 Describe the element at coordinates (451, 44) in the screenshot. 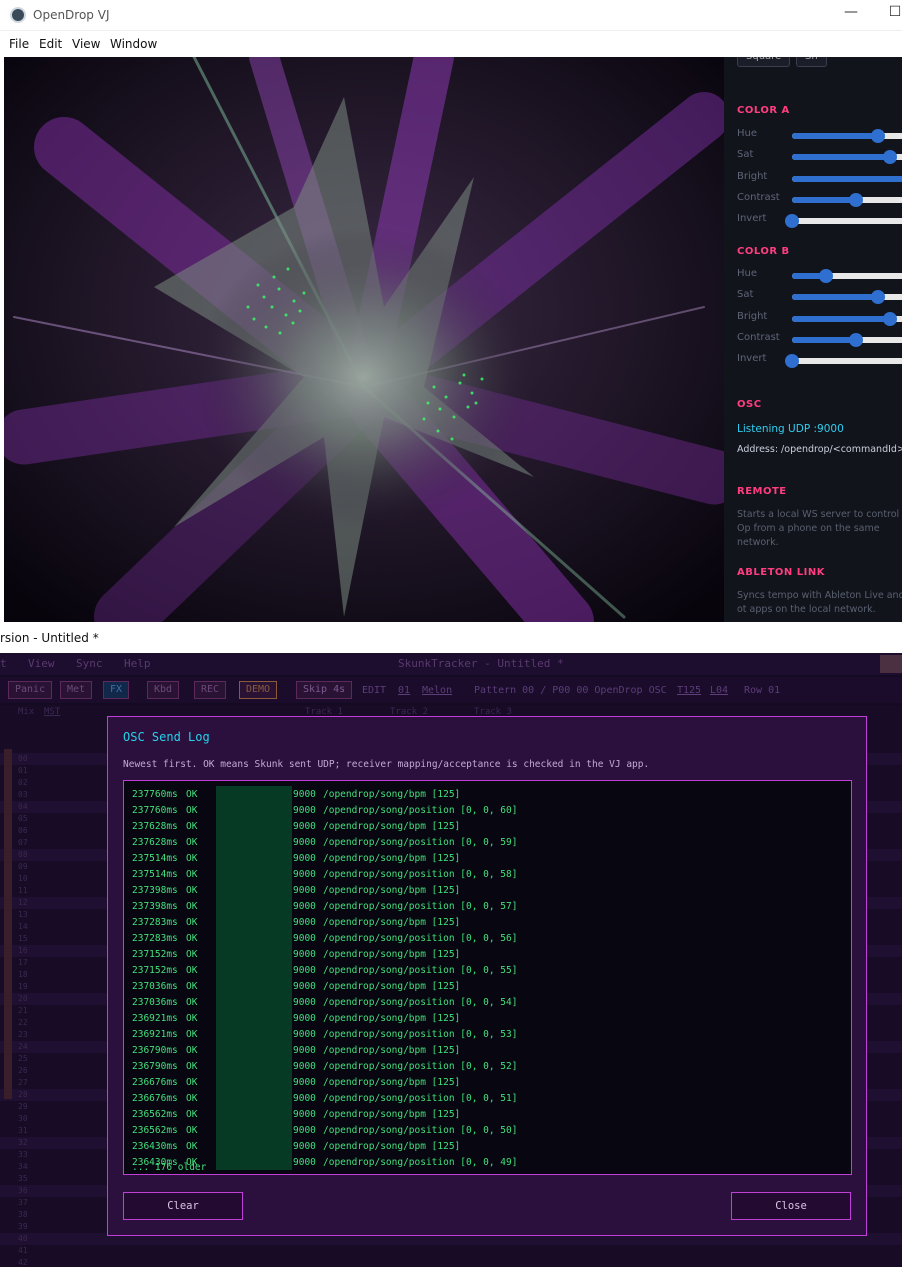

I see `vj-menubar: File Edit View Window` at that location.